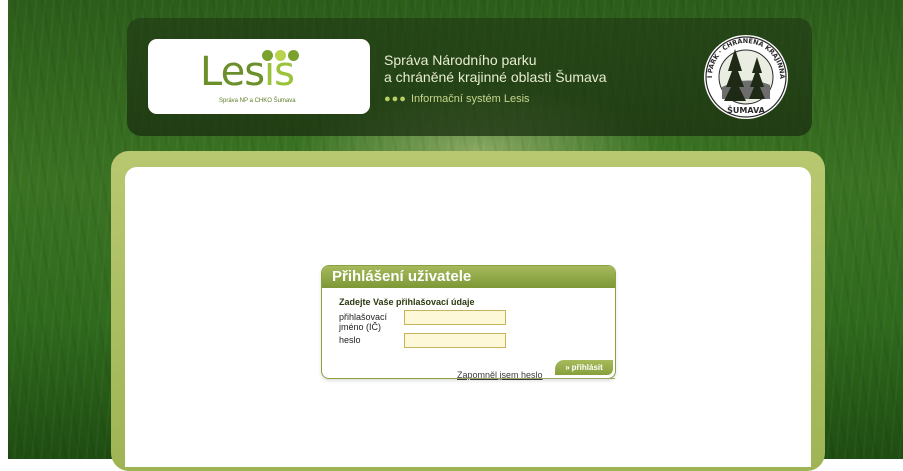 The image size is (903, 471). I want to click on logo-text-main: Les, so click(232, 72).